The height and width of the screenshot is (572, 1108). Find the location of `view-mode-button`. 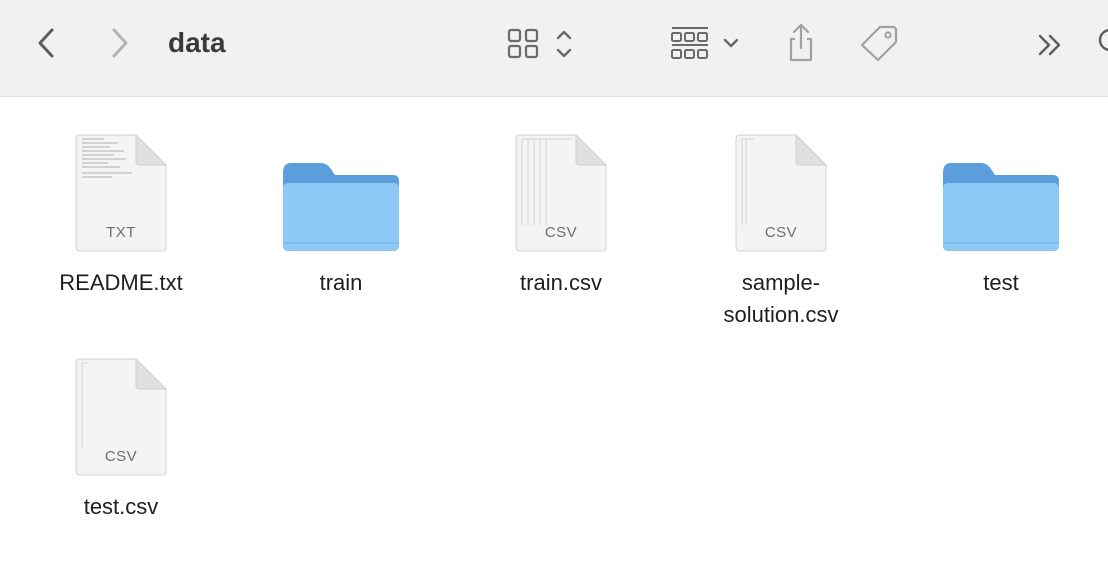

view-mode-button is located at coordinates (541, 43).